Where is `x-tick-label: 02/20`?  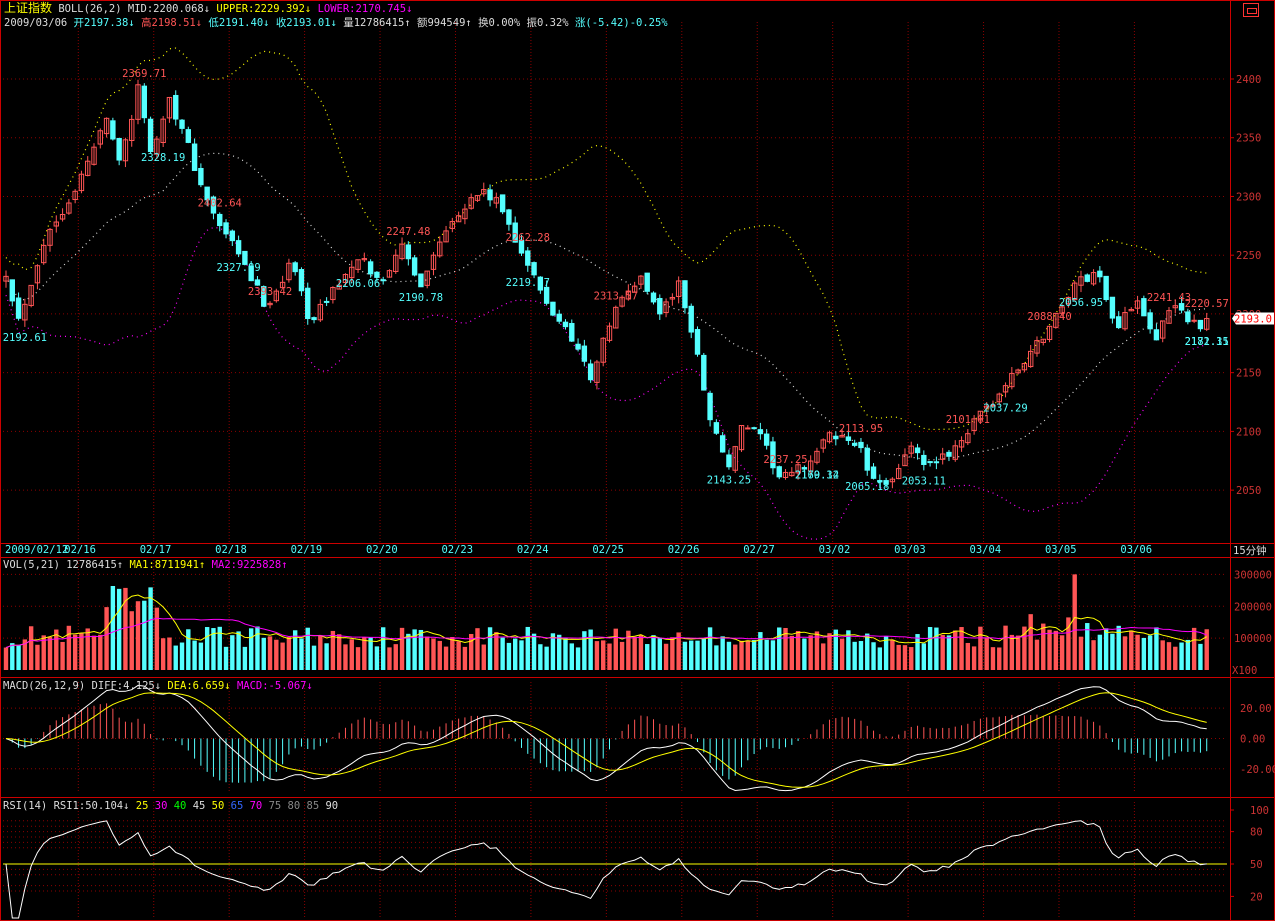 x-tick-label: 02/20 is located at coordinates (382, 550).